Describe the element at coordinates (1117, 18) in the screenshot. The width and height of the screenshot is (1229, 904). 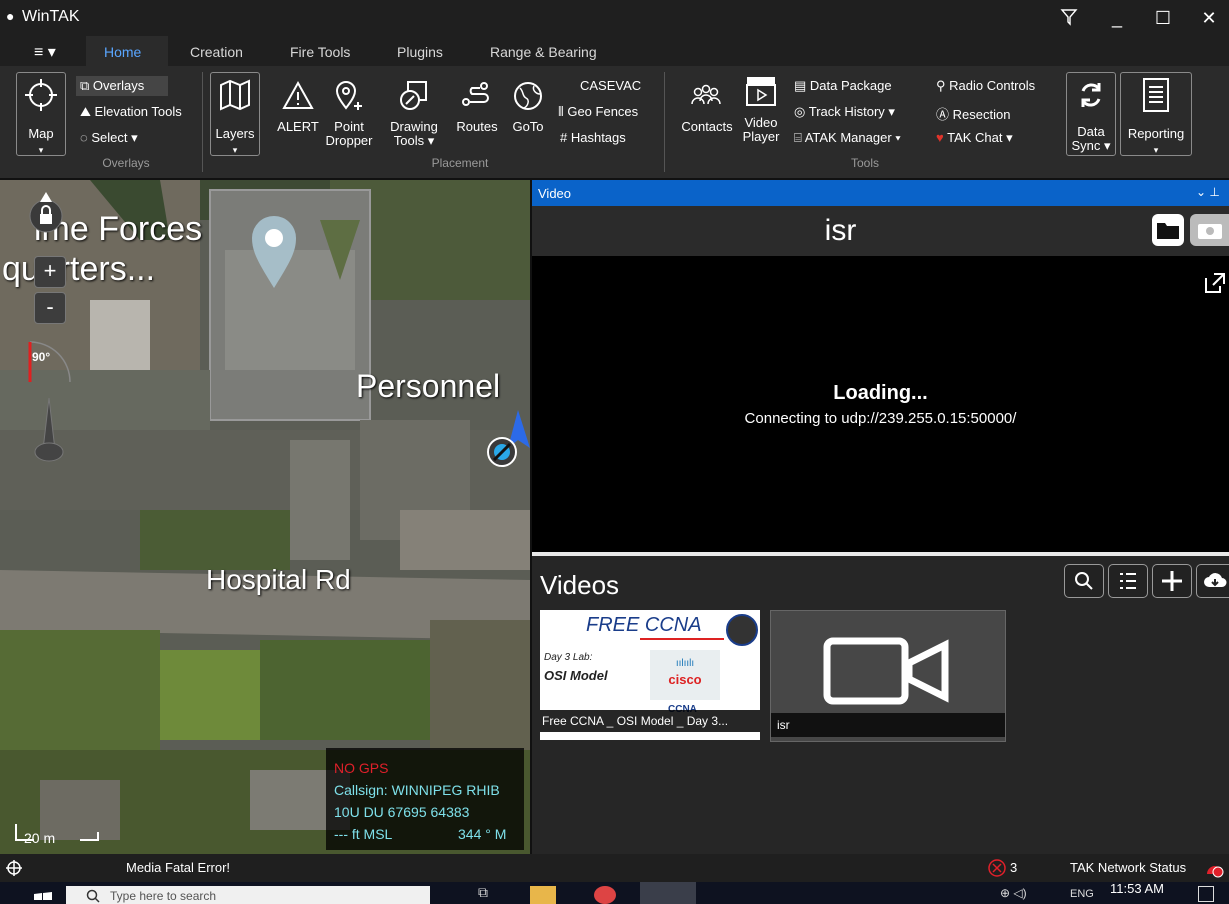
I see `minimize-button: _` at that location.